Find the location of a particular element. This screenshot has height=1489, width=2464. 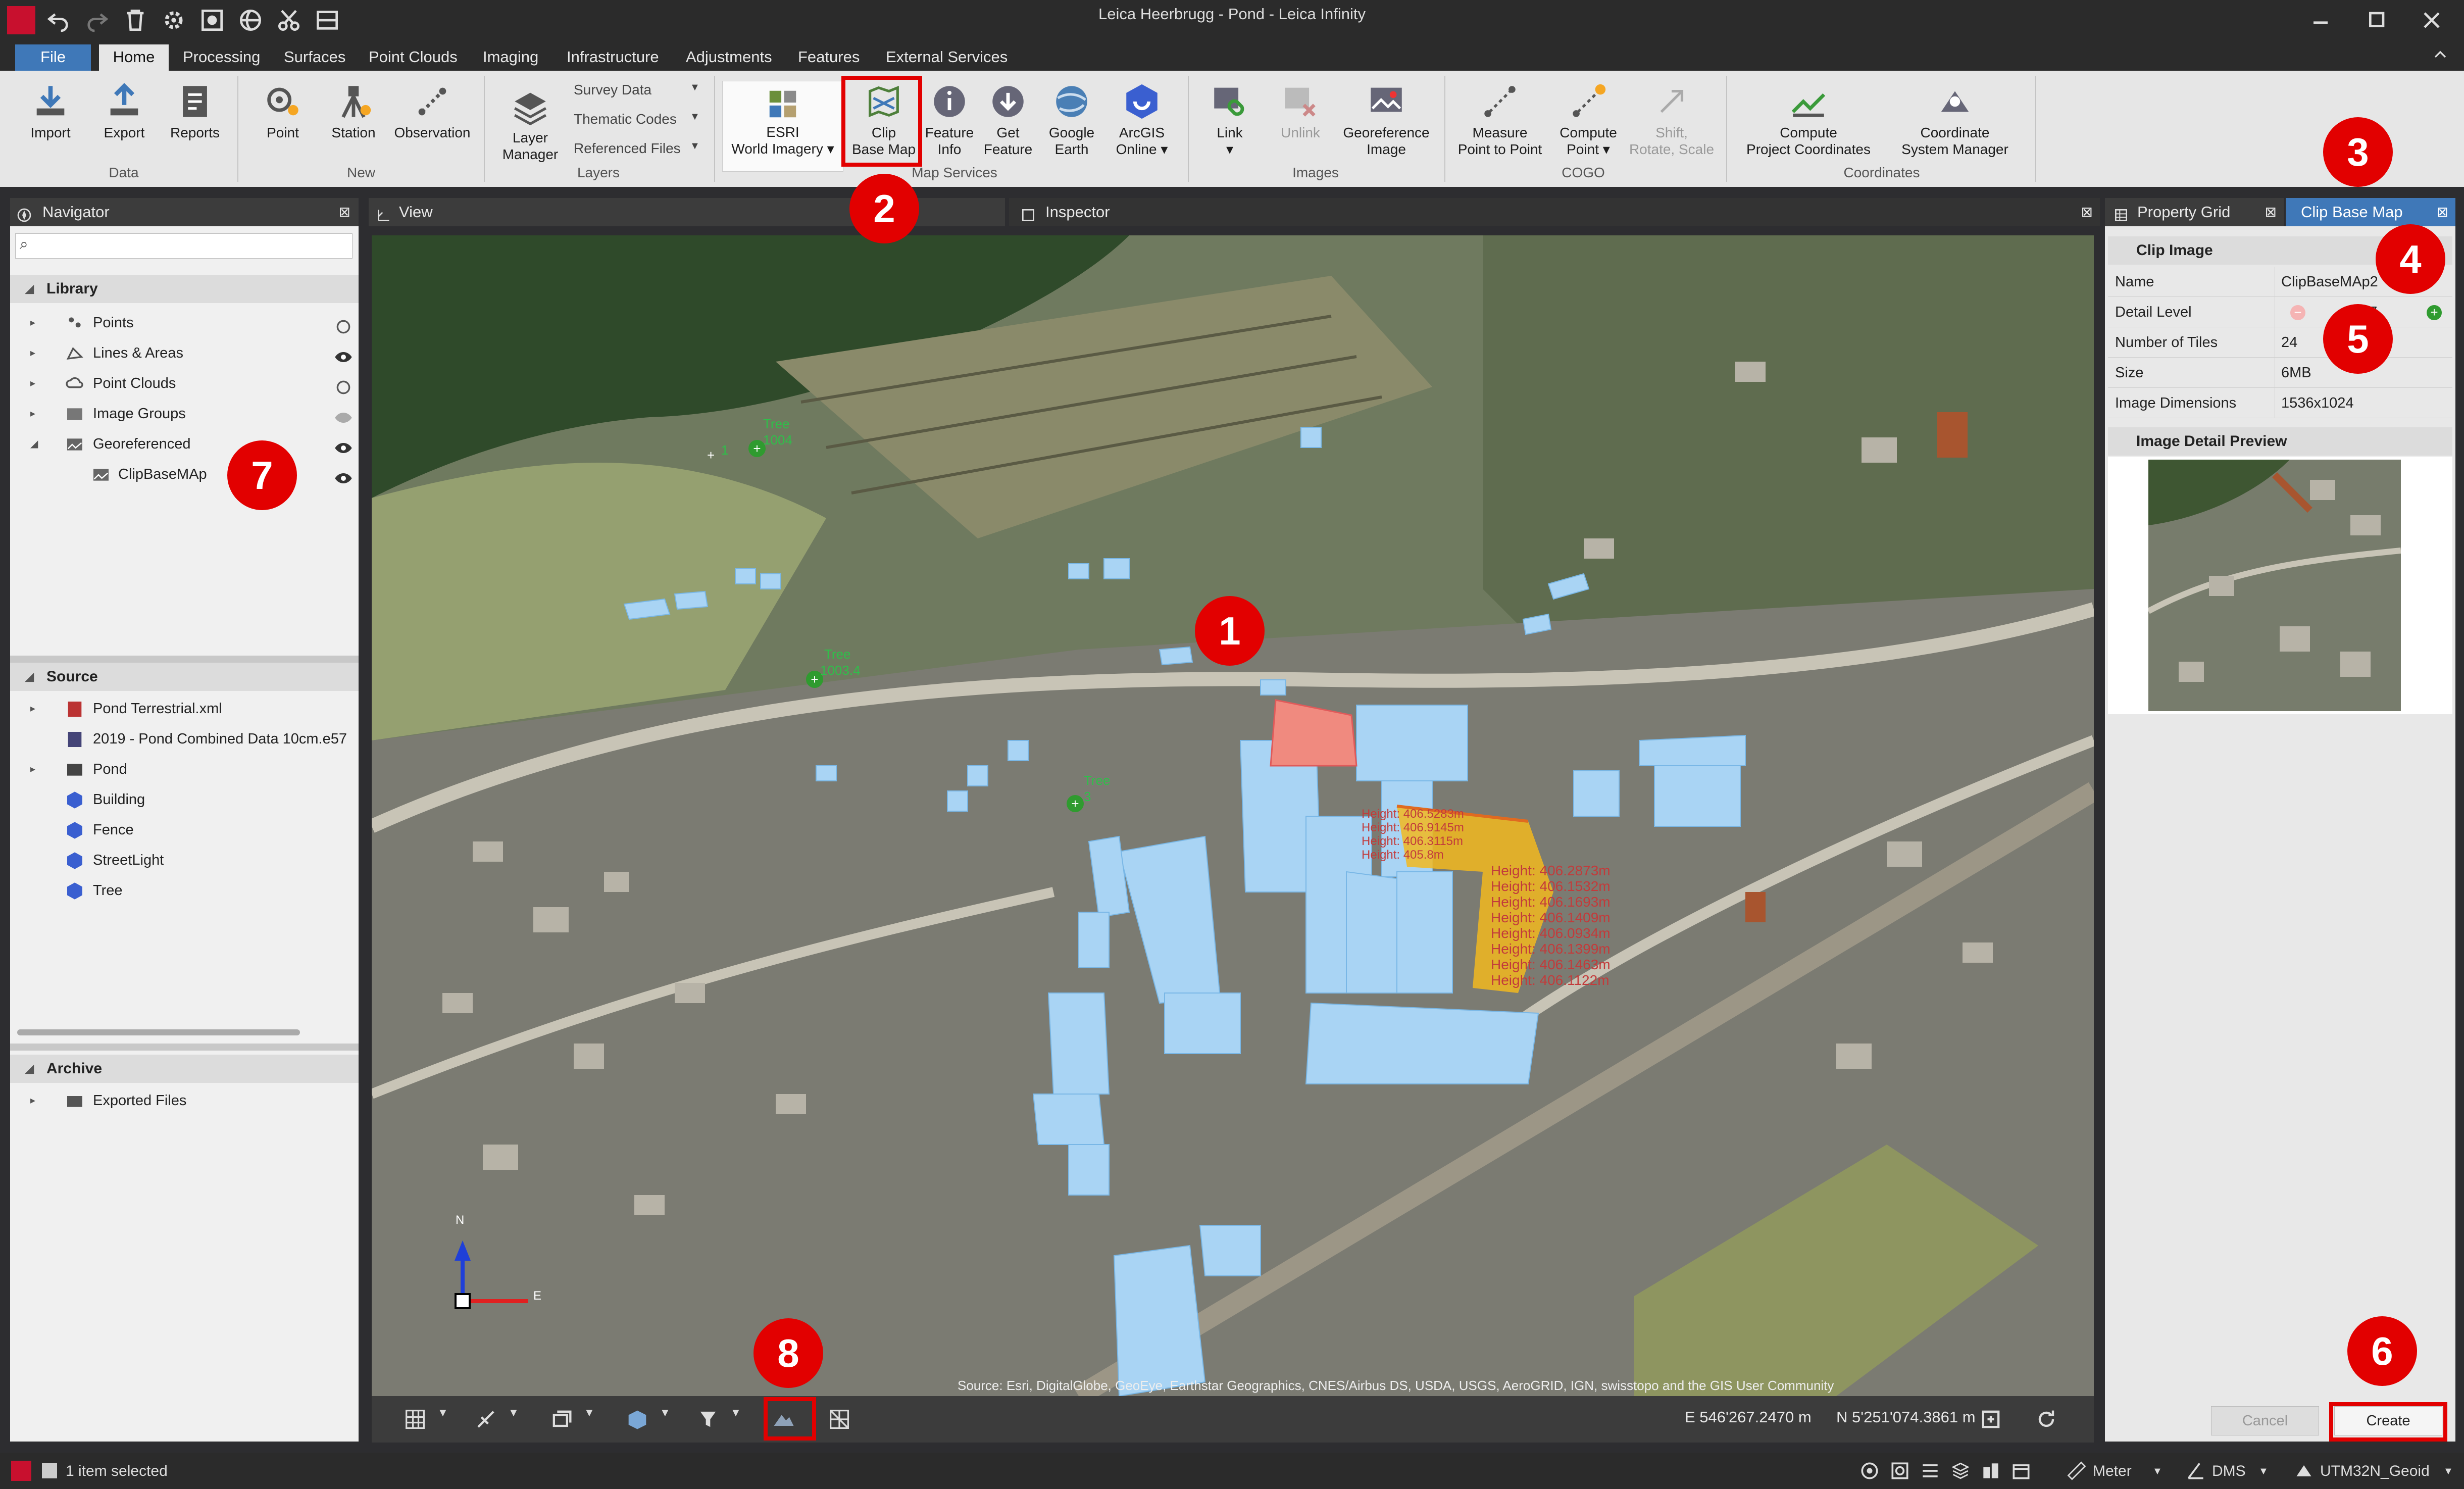

crs-selector: UTM32N_Geoid is located at coordinates (2375, 1471).